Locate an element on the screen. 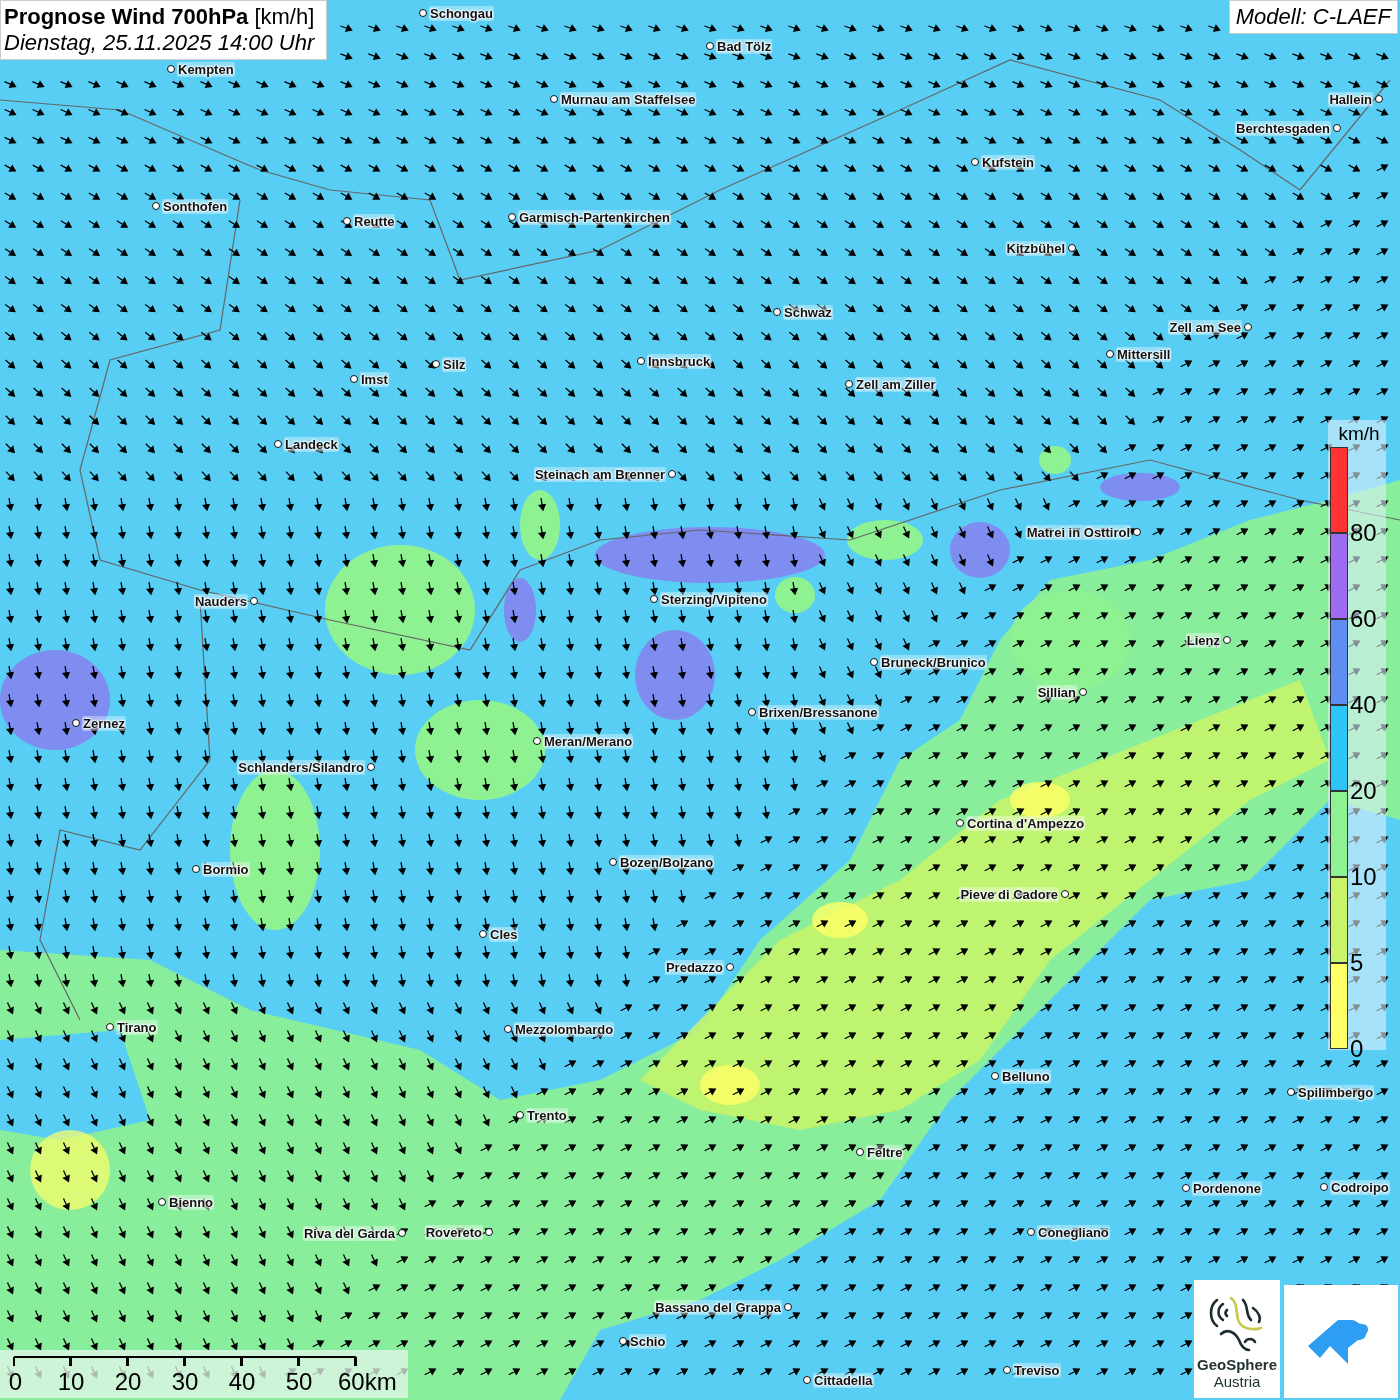 The width and height of the screenshot is (1400, 1400). model-label: Modell: C-LAEF is located at coordinates (1313, 17).